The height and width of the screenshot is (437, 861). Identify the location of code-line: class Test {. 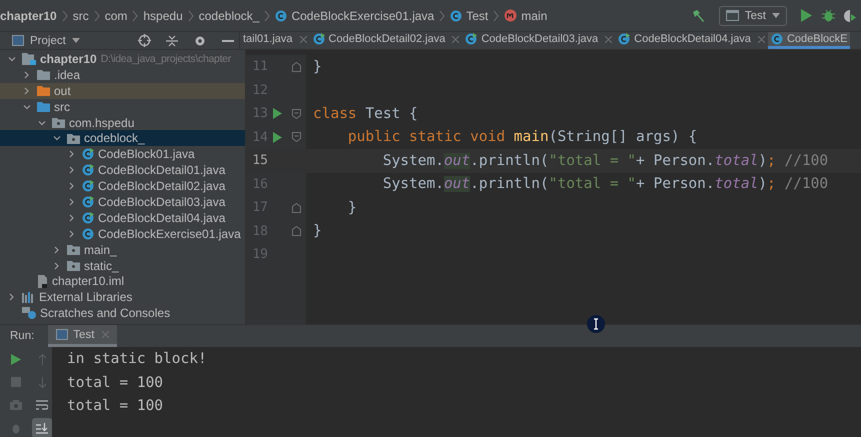
(365, 114).